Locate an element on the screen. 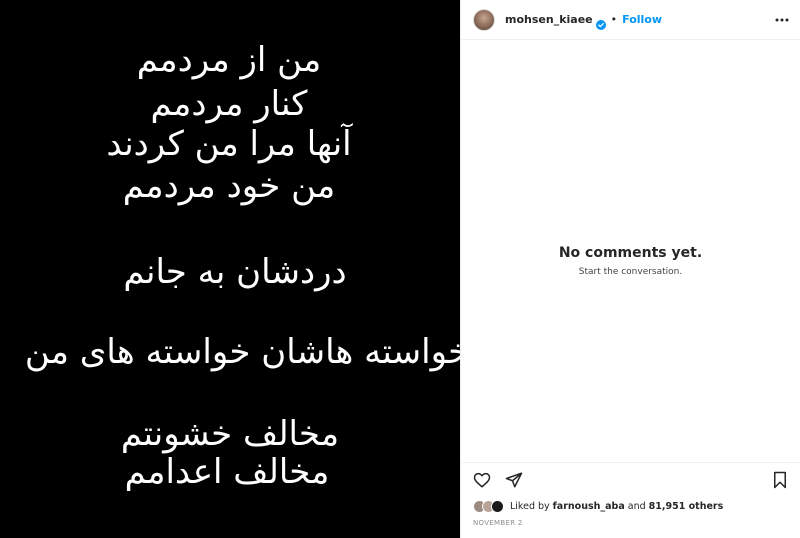 Image resolution: width=800 pixels, height=538 pixels. username-link: mohsen_kiaee is located at coordinates (549, 19).